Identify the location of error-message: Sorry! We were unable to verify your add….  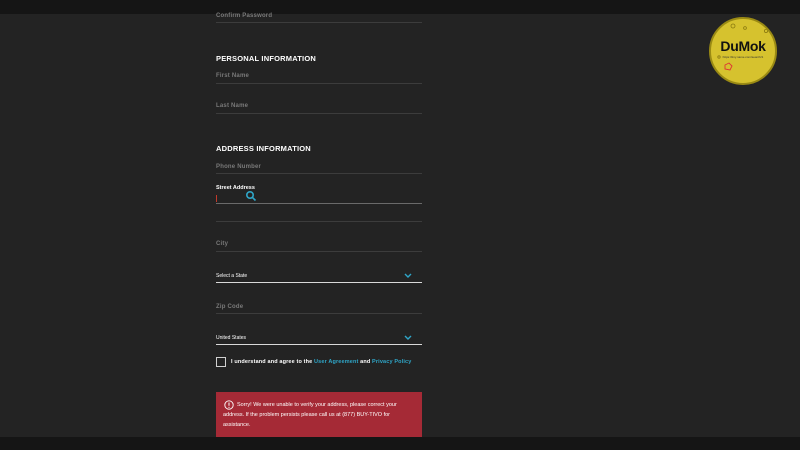
(310, 415).